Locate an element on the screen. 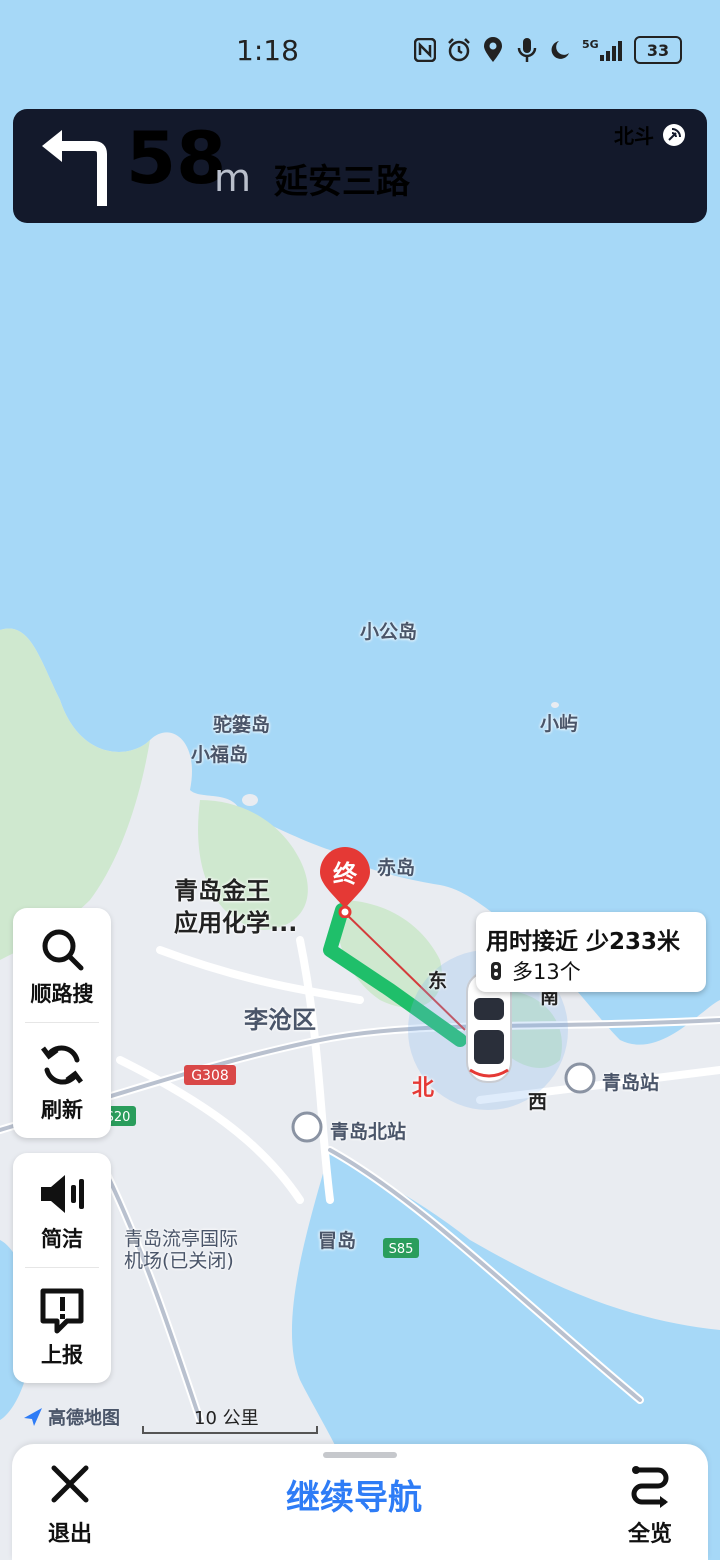  turn-distance: 58 is located at coordinates (176, 158).